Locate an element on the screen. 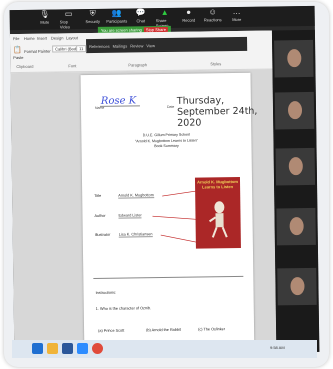  paste-button: Paste is located at coordinates (18, 57).